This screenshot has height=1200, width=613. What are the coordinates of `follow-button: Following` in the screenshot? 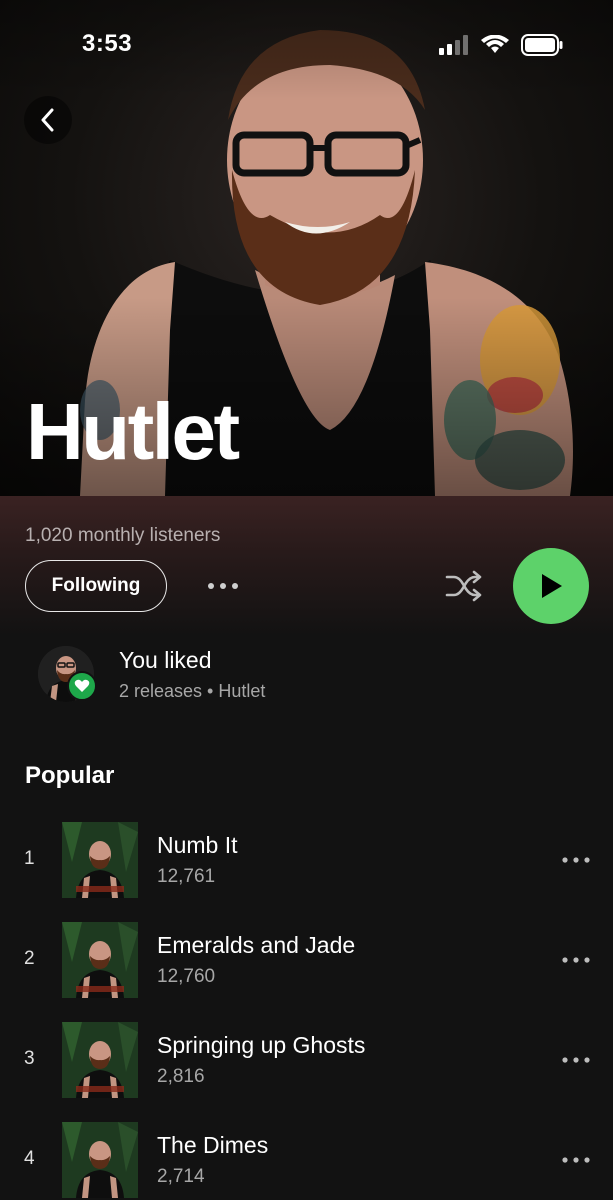 It's located at (96, 586).